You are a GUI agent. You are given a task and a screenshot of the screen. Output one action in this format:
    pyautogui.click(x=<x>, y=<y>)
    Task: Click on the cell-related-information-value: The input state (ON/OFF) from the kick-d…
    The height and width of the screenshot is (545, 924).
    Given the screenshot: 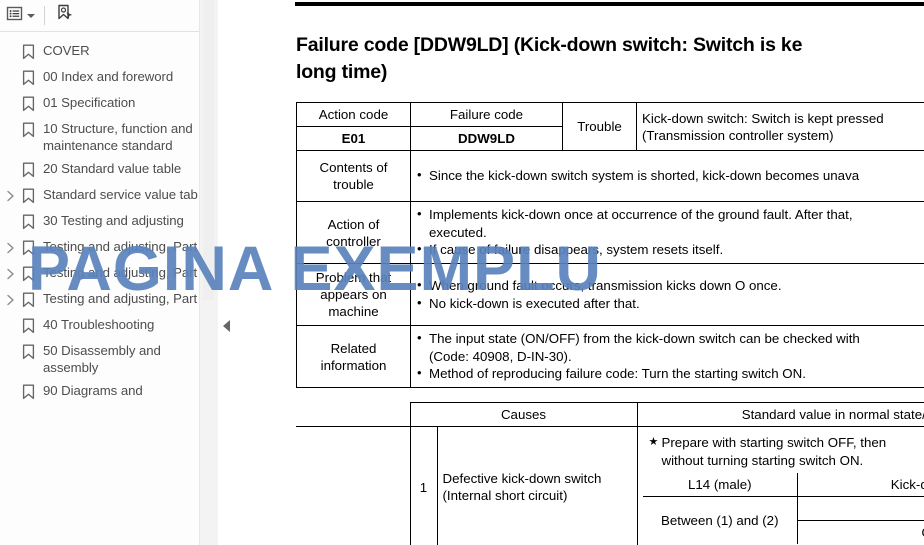 What is the action you would take?
    pyautogui.click(x=667, y=356)
    